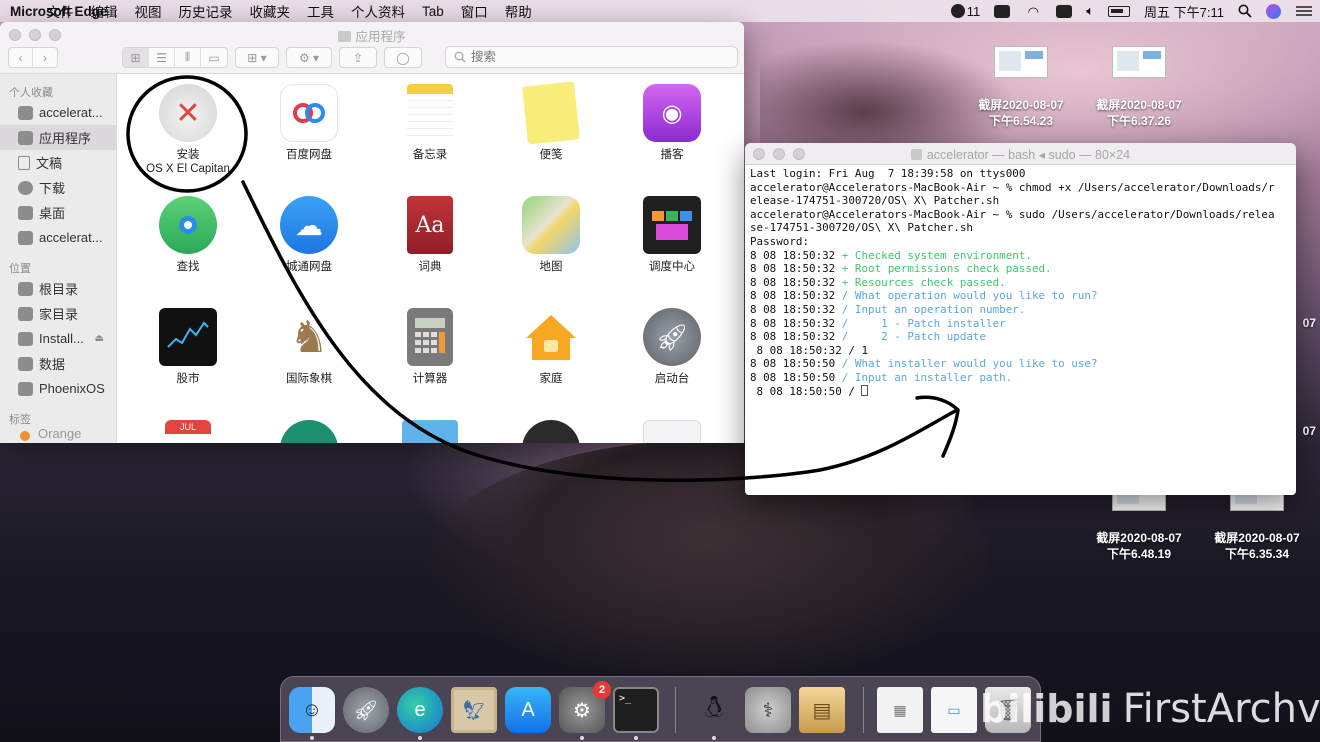  Describe the element at coordinates (1304, 11) in the screenshot. I see `control-center-icon` at that location.